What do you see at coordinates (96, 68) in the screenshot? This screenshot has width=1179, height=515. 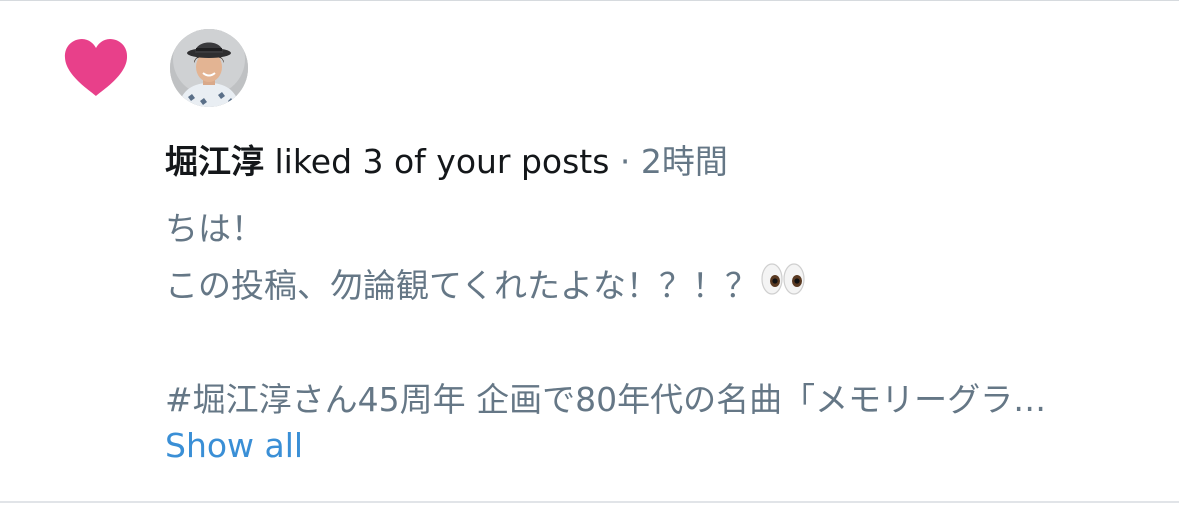 I see `heart-icon` at bounding box center [96, 68].